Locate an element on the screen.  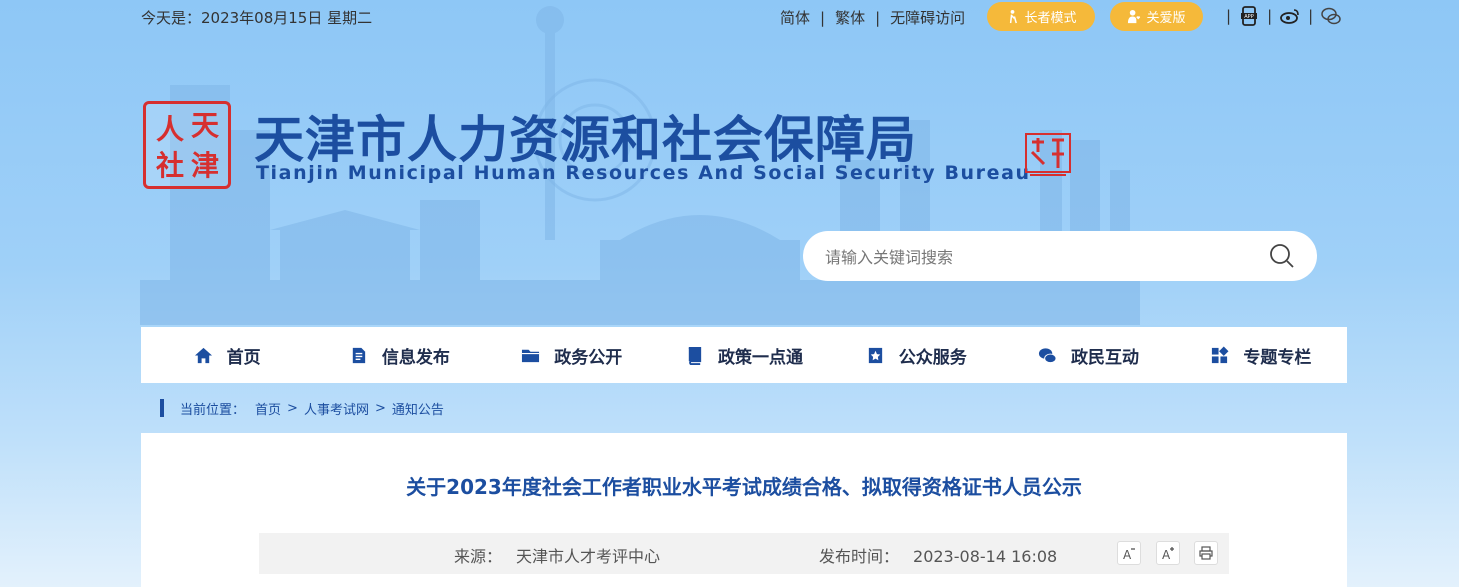
nav-label: 信息发布 is located at coordinates (415, 357).